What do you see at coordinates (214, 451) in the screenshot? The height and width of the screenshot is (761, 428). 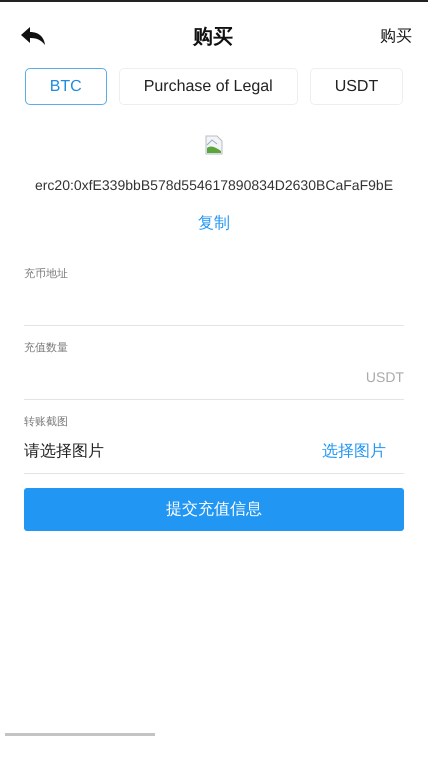 I see `image-field: 请选择图片 选择图片` at bounding box center [214, 451].